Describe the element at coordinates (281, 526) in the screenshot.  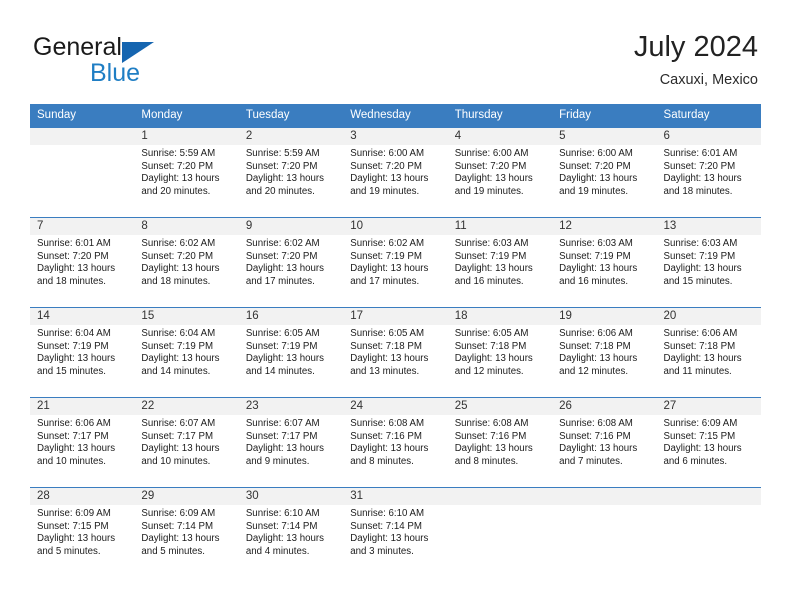
I see `sunset-line: Sunset: 7:14 PM` at that location.